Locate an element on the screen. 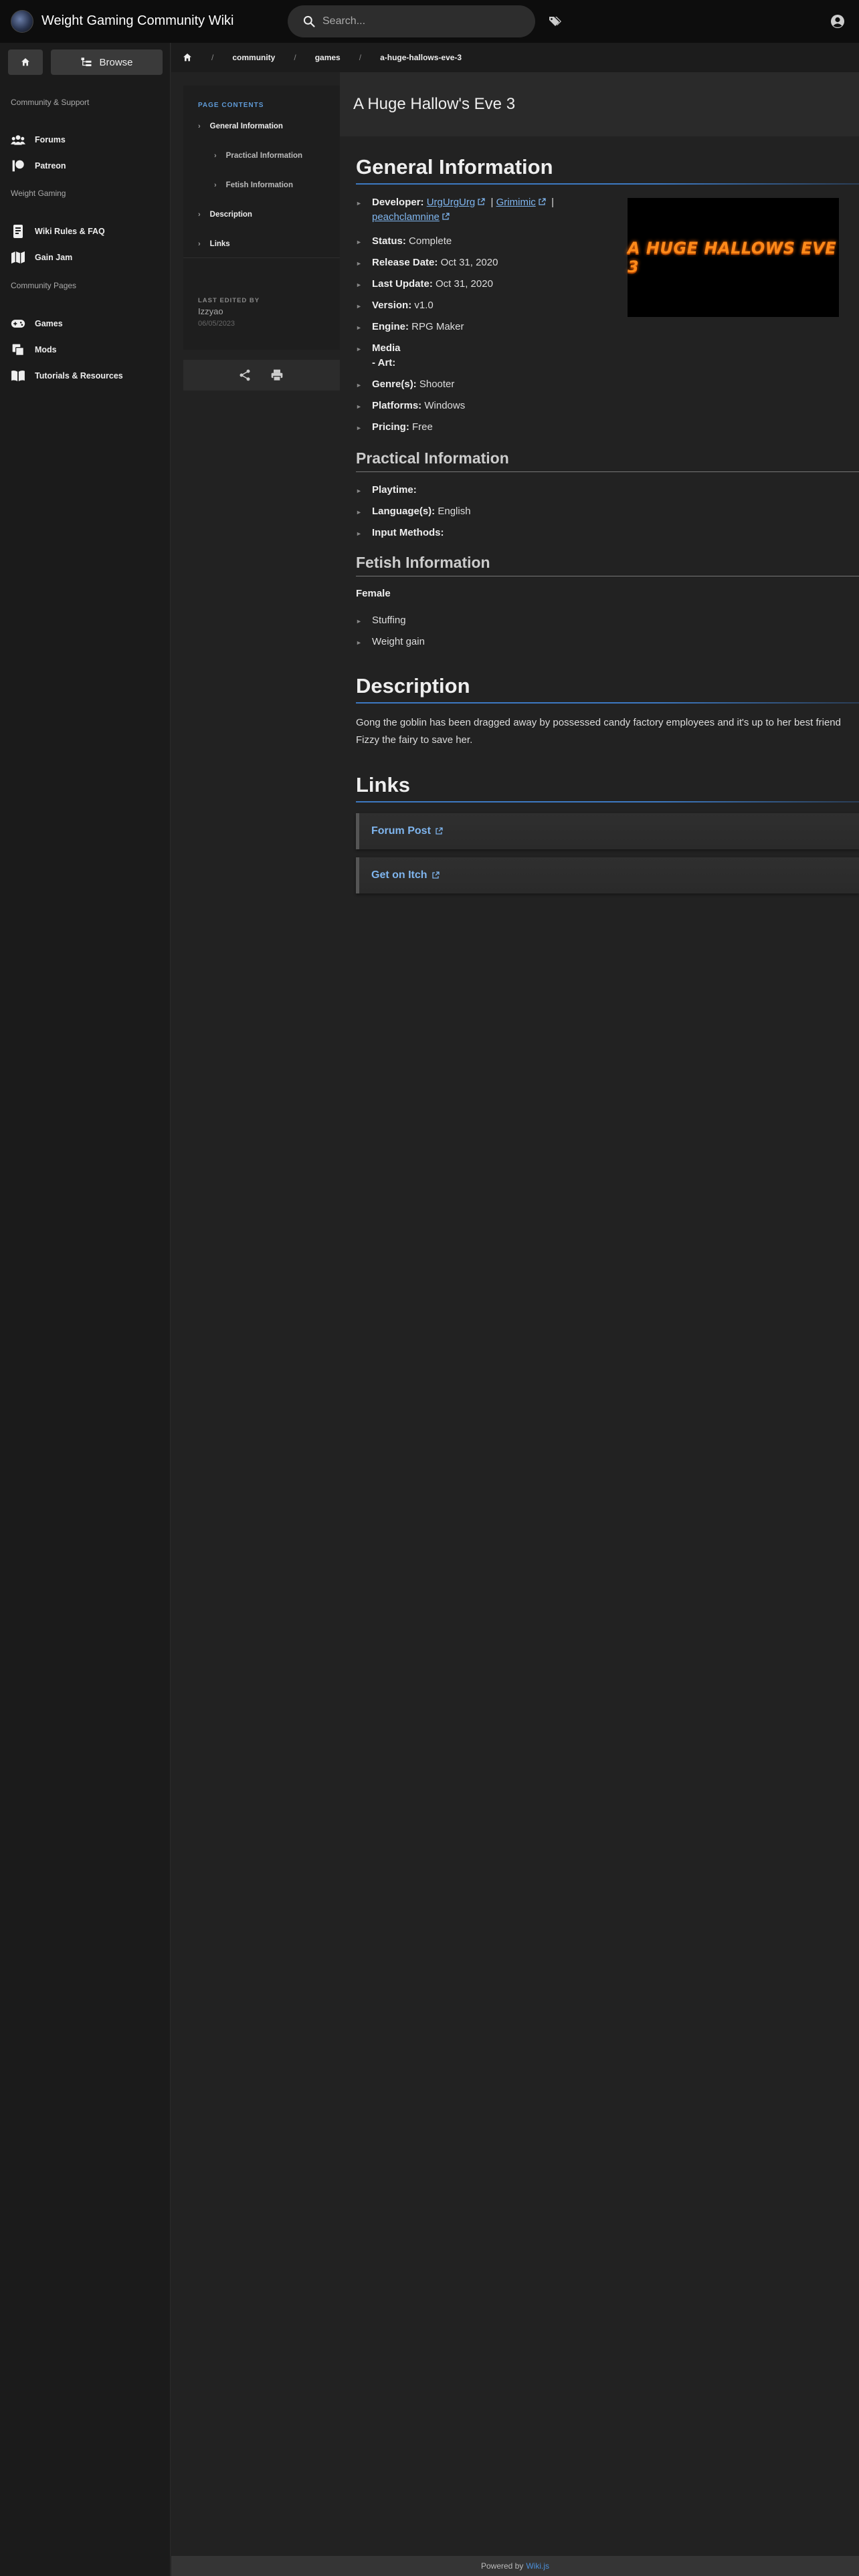 The image size is (859, 2576). heading-fetish-information: Fetish Information is located at coordinates (423, 562).